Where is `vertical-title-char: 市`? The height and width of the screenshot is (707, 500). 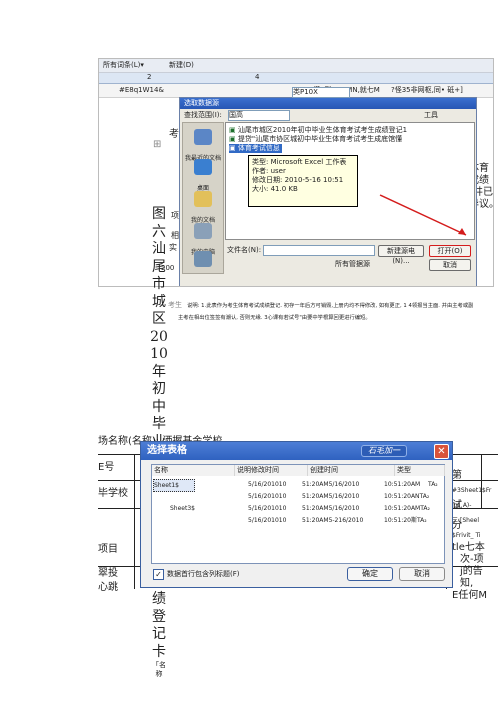 vertical-title-char: 市 is located at coordinates (159, 284).